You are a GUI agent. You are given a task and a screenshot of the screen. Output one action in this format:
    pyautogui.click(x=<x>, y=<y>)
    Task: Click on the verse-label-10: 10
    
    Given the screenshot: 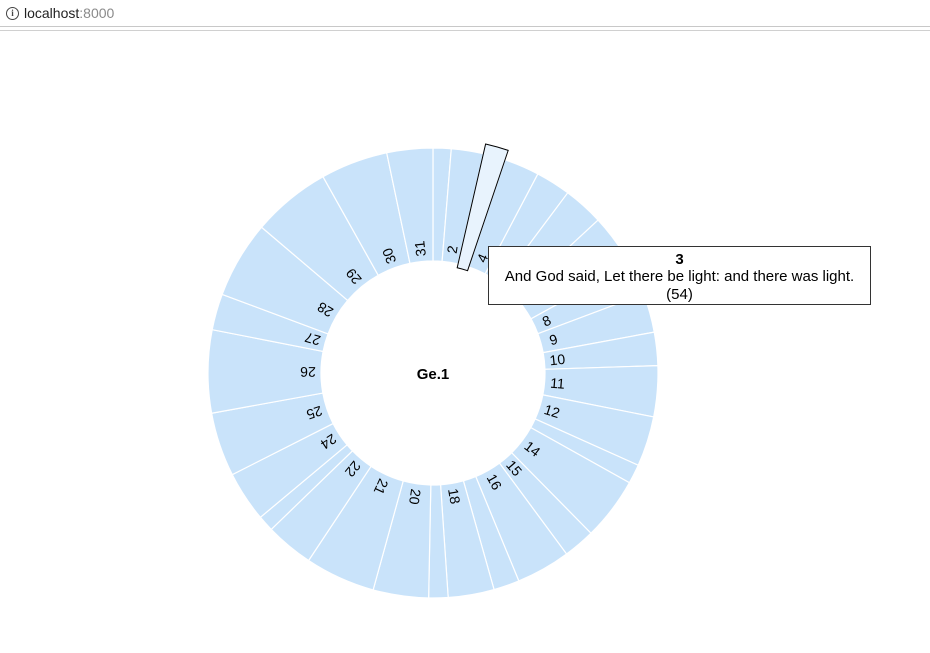 What is the action you would take?
    pyautogui.click(x=557, y=360)
    